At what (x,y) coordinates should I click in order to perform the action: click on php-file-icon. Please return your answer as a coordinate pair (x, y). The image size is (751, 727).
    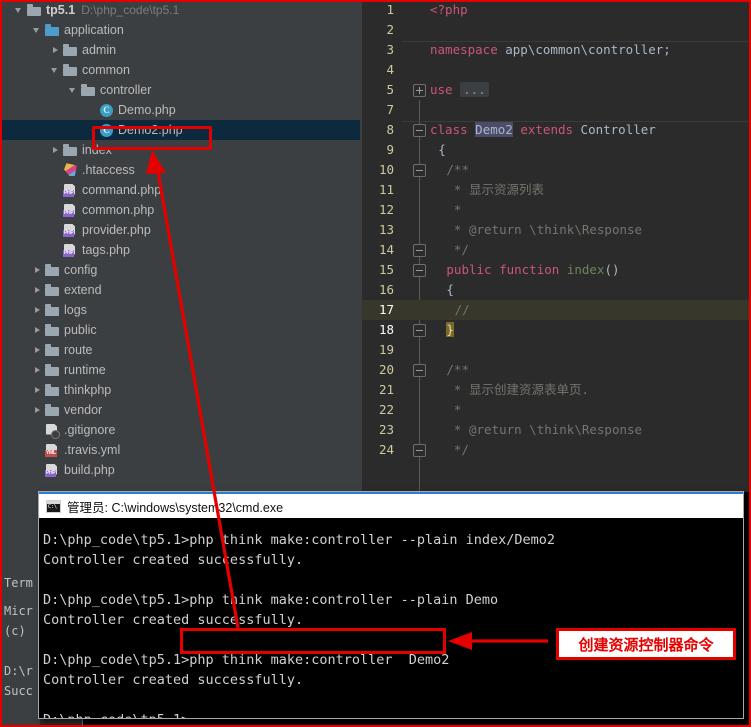
    Looking at the image, I should click on (70, 190).